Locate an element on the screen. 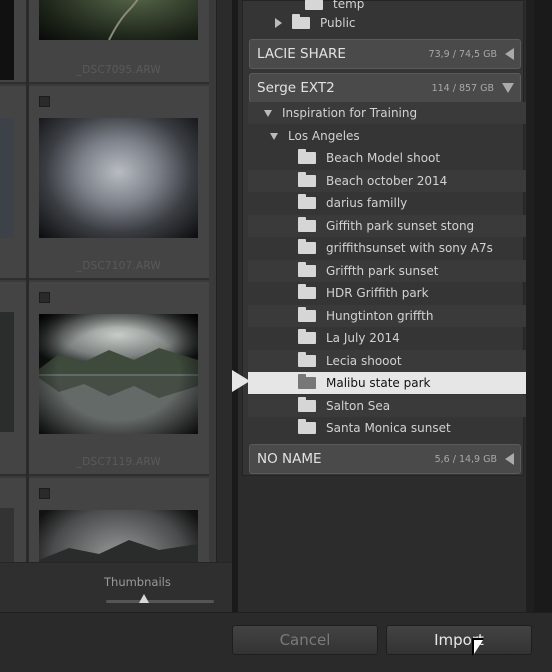  folder-item: Beach Model shoot is located at coordinates (387, 158).